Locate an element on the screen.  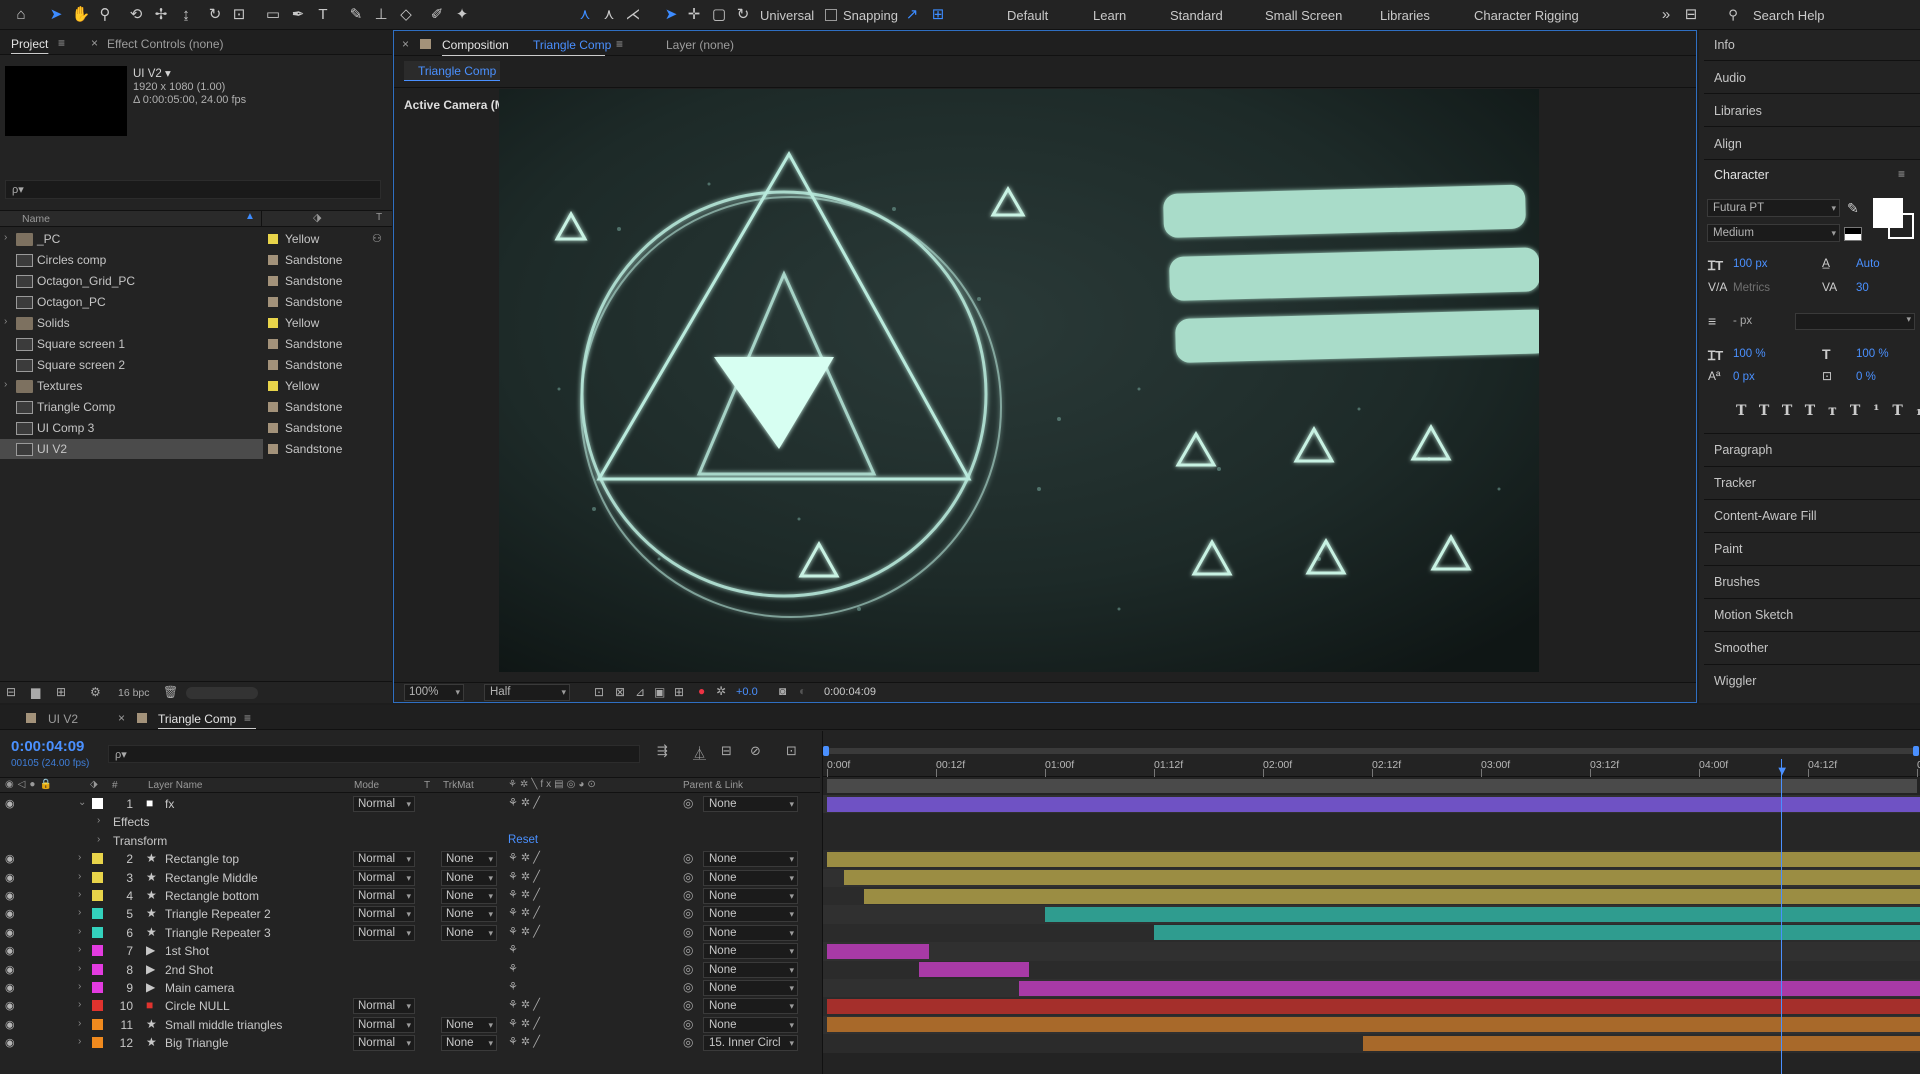
font-style-select: Medium ▾ is located at coordinates (1773, 233).